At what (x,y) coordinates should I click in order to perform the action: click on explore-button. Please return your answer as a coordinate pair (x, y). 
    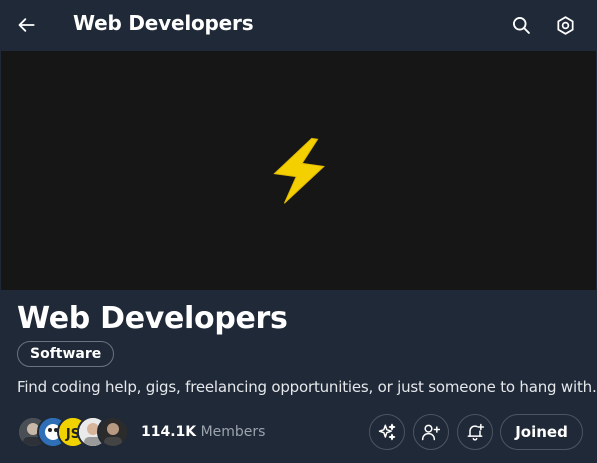
    Looking at the image, I should click on (387, 432).